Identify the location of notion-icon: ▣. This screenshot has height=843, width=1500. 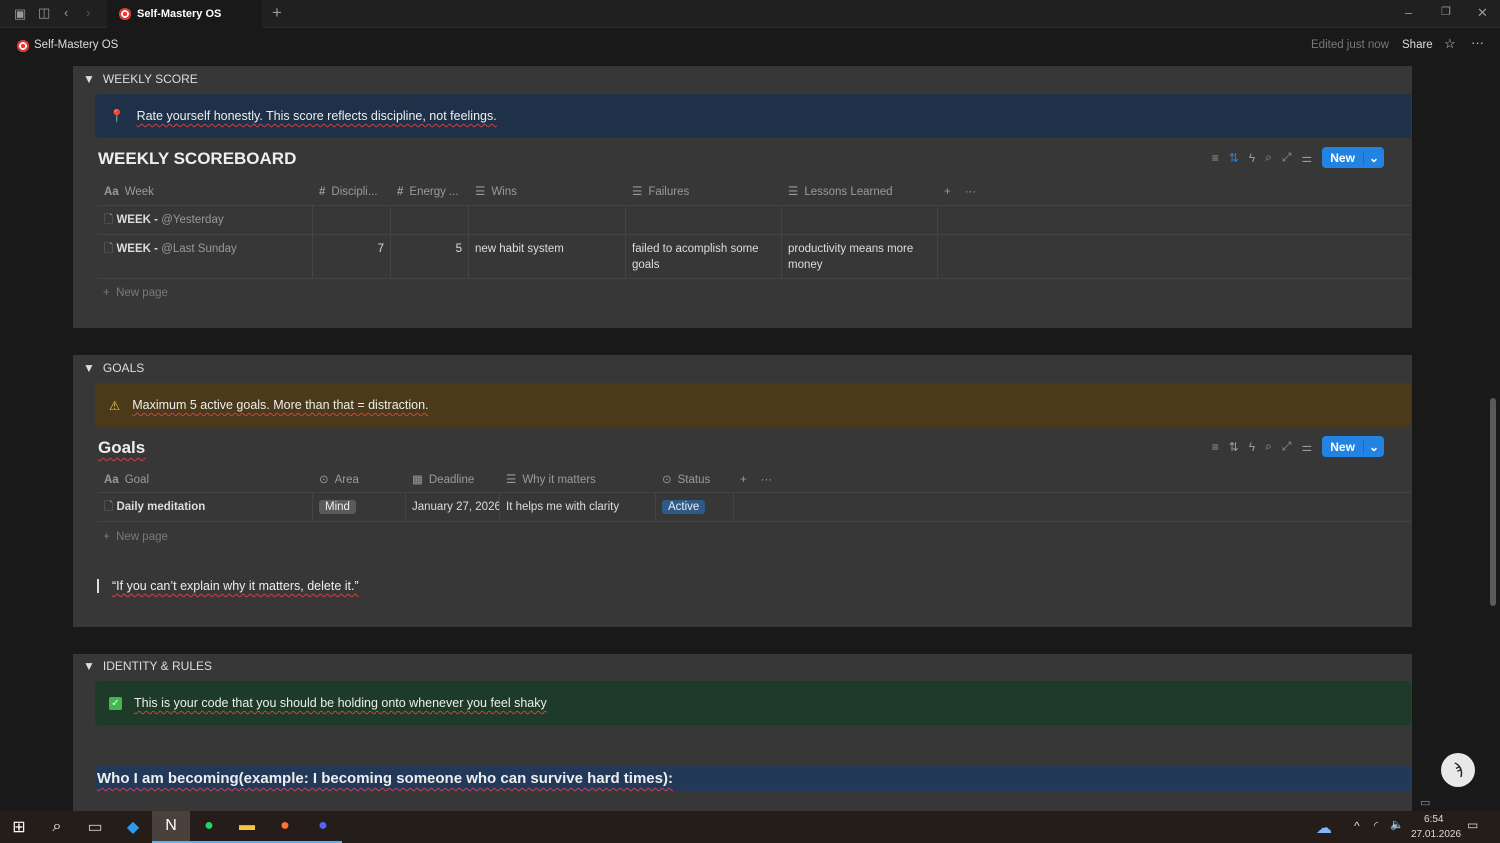
(20, 14).